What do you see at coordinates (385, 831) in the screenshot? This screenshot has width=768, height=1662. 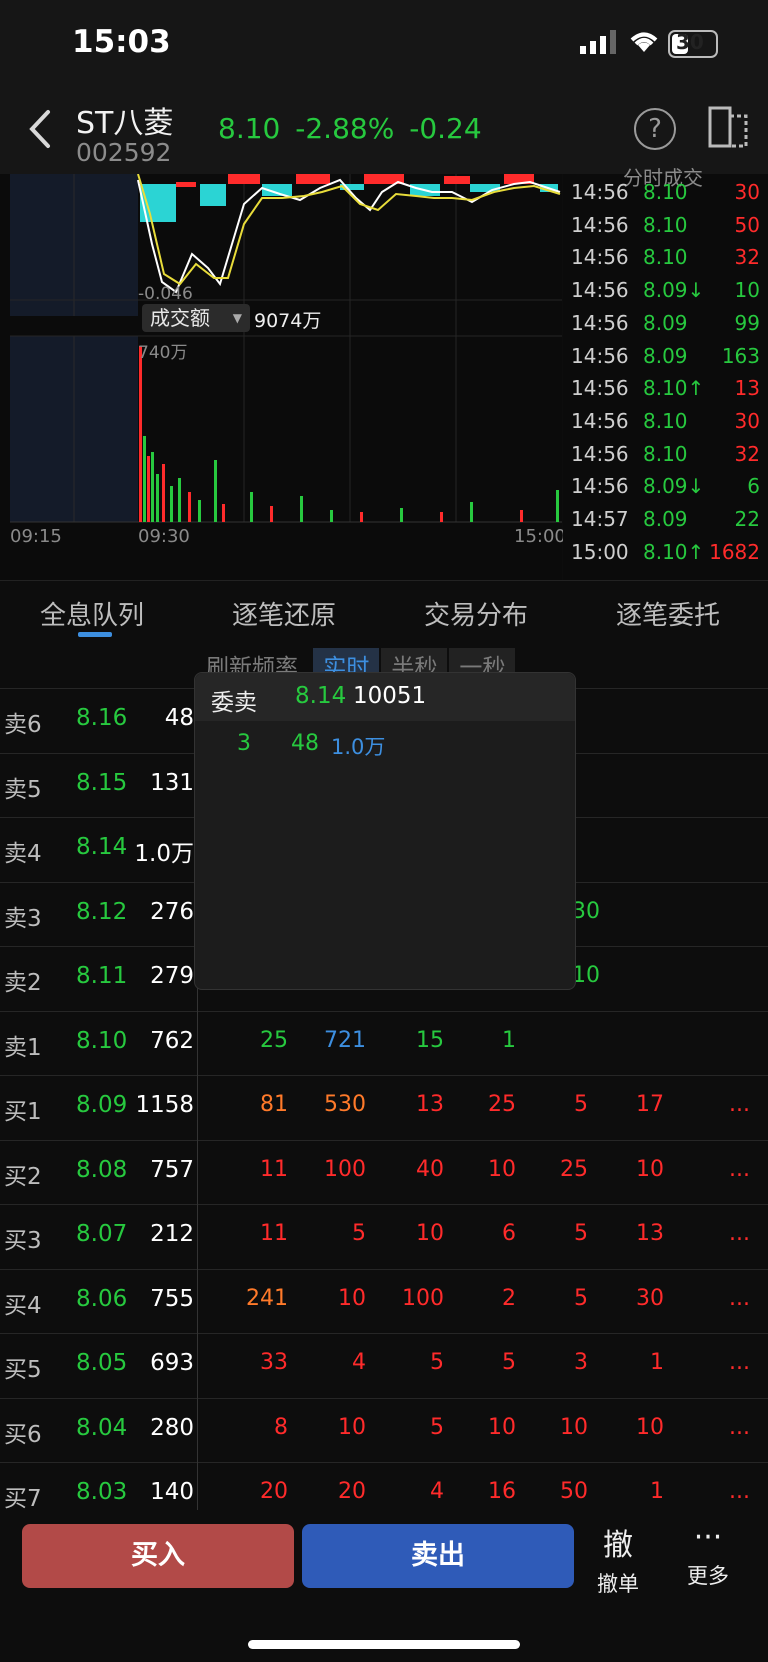 I see `queue-popup: 委卖 8.14 10051 3 48 1.0万` at bounding box center [385, 831].